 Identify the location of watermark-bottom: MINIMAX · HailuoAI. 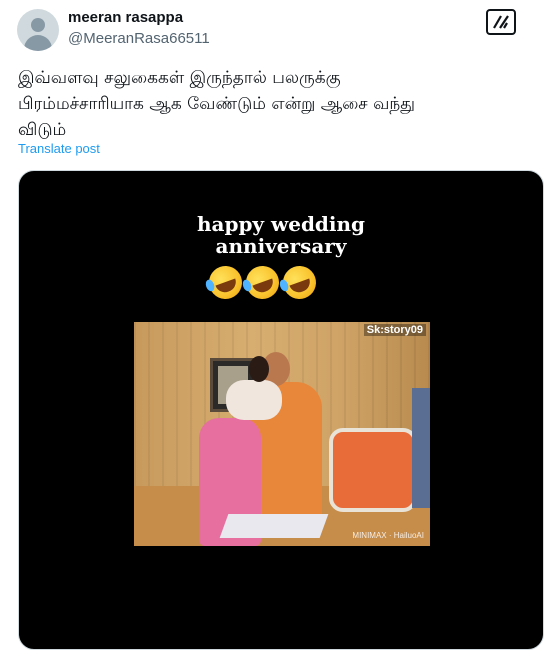
(388, 535).